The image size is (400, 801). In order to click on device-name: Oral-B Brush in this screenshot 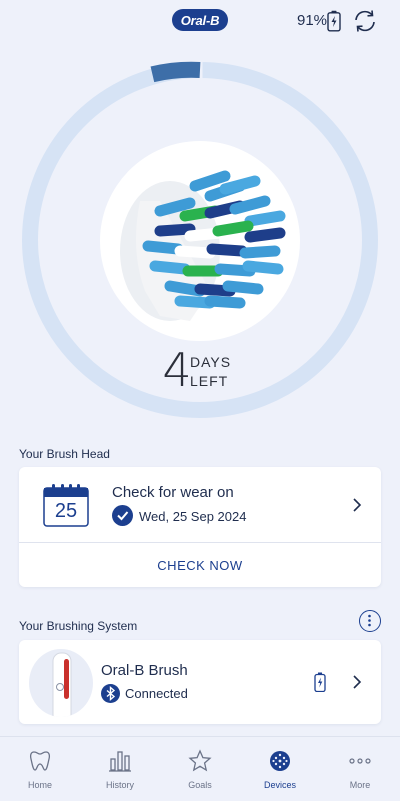, I will do `click(144, 670)`.